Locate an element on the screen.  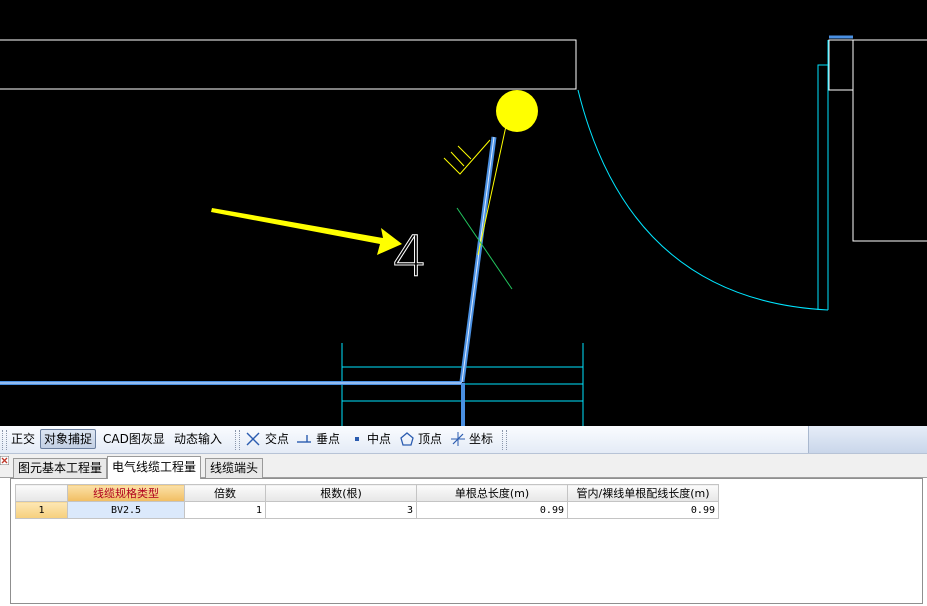
vertex-snap-button: 顶点 is located at coordinates (430, 439).